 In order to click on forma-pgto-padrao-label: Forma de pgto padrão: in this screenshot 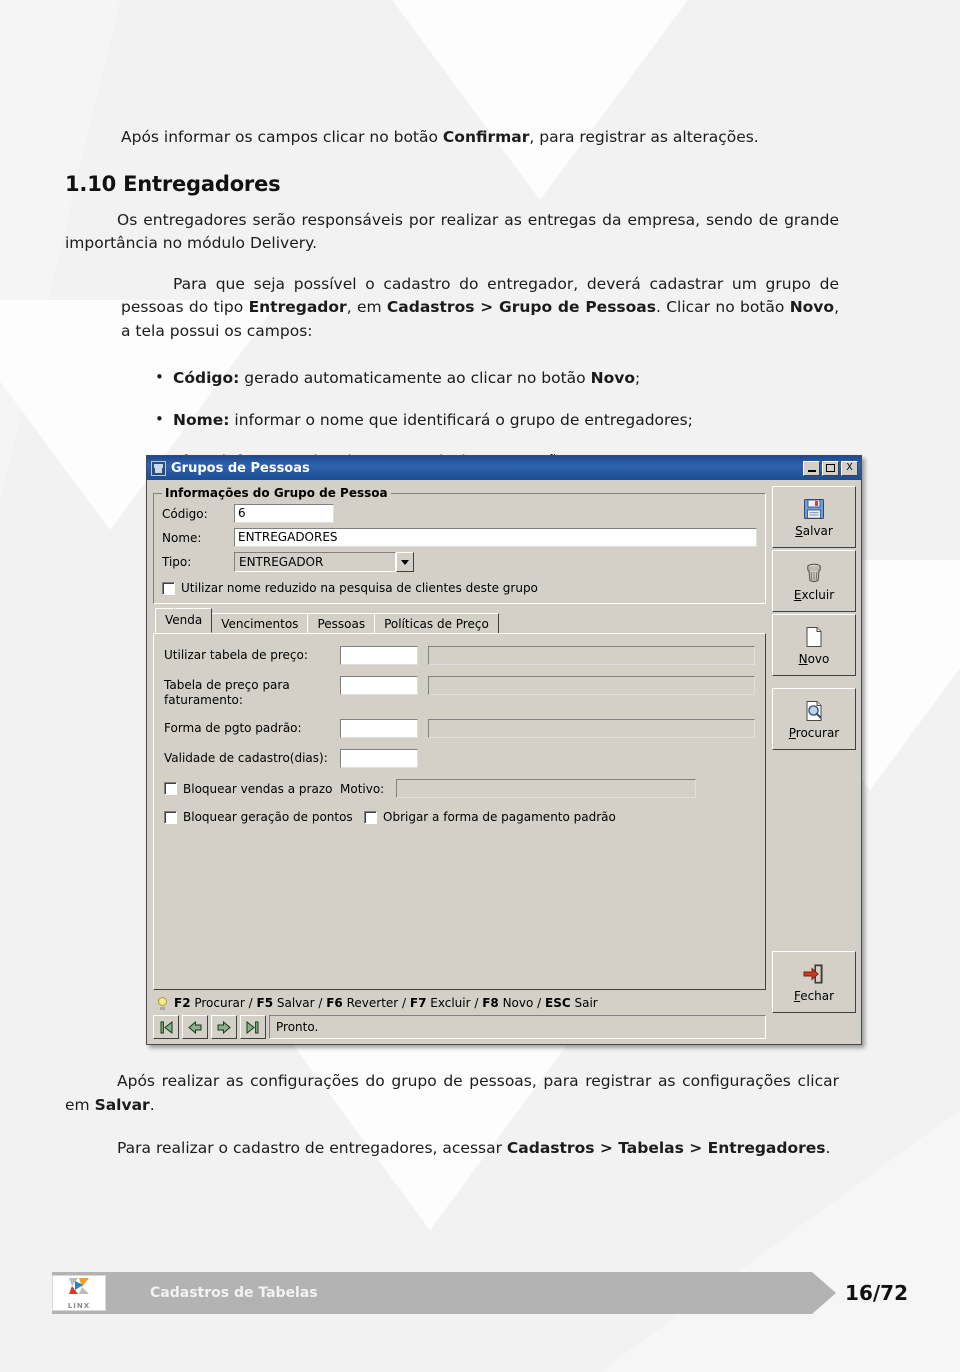, I will do `click(233, 728)`.